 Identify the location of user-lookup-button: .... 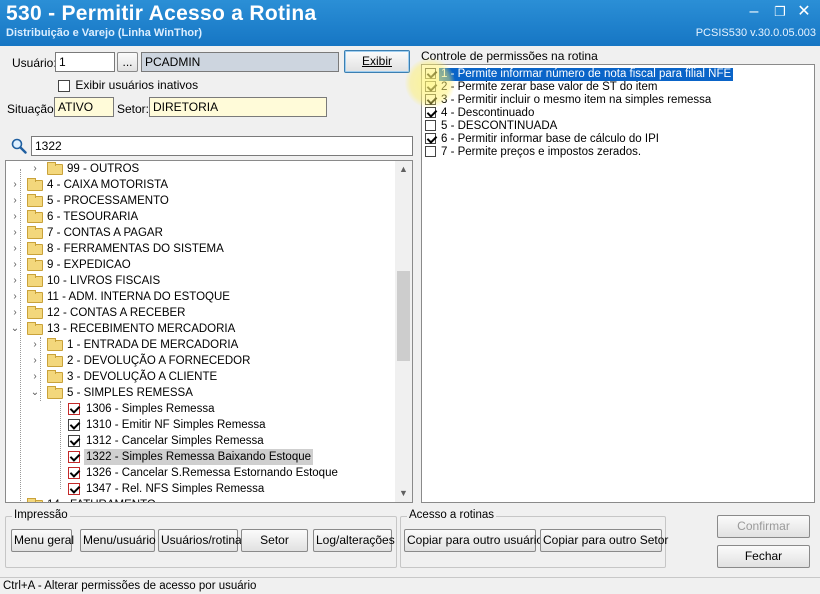
(127, 62).